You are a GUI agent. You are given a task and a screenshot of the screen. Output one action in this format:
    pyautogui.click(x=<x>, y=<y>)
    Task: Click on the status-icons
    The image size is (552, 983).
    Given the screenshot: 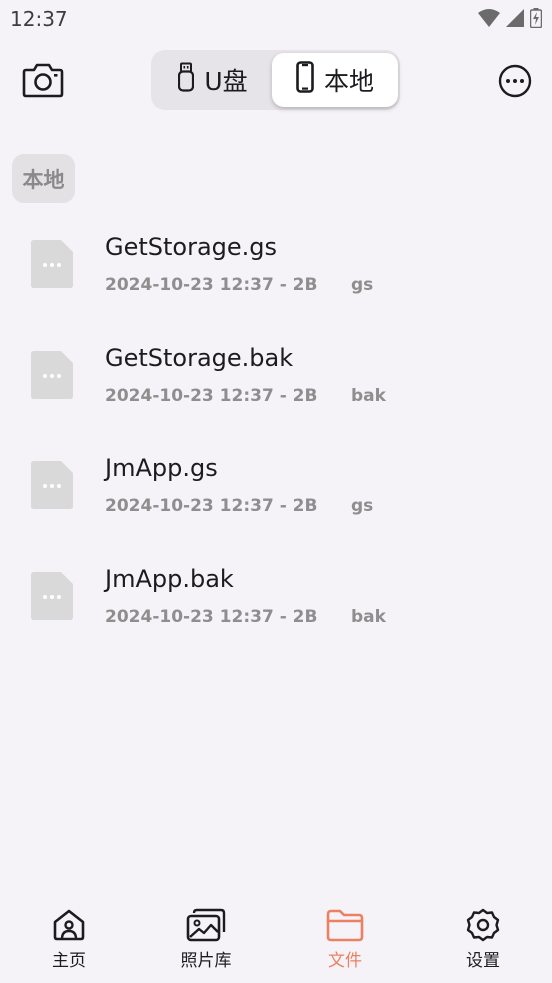 What is the action you would take?
    pyautogui.click(x=510, y=18)
    